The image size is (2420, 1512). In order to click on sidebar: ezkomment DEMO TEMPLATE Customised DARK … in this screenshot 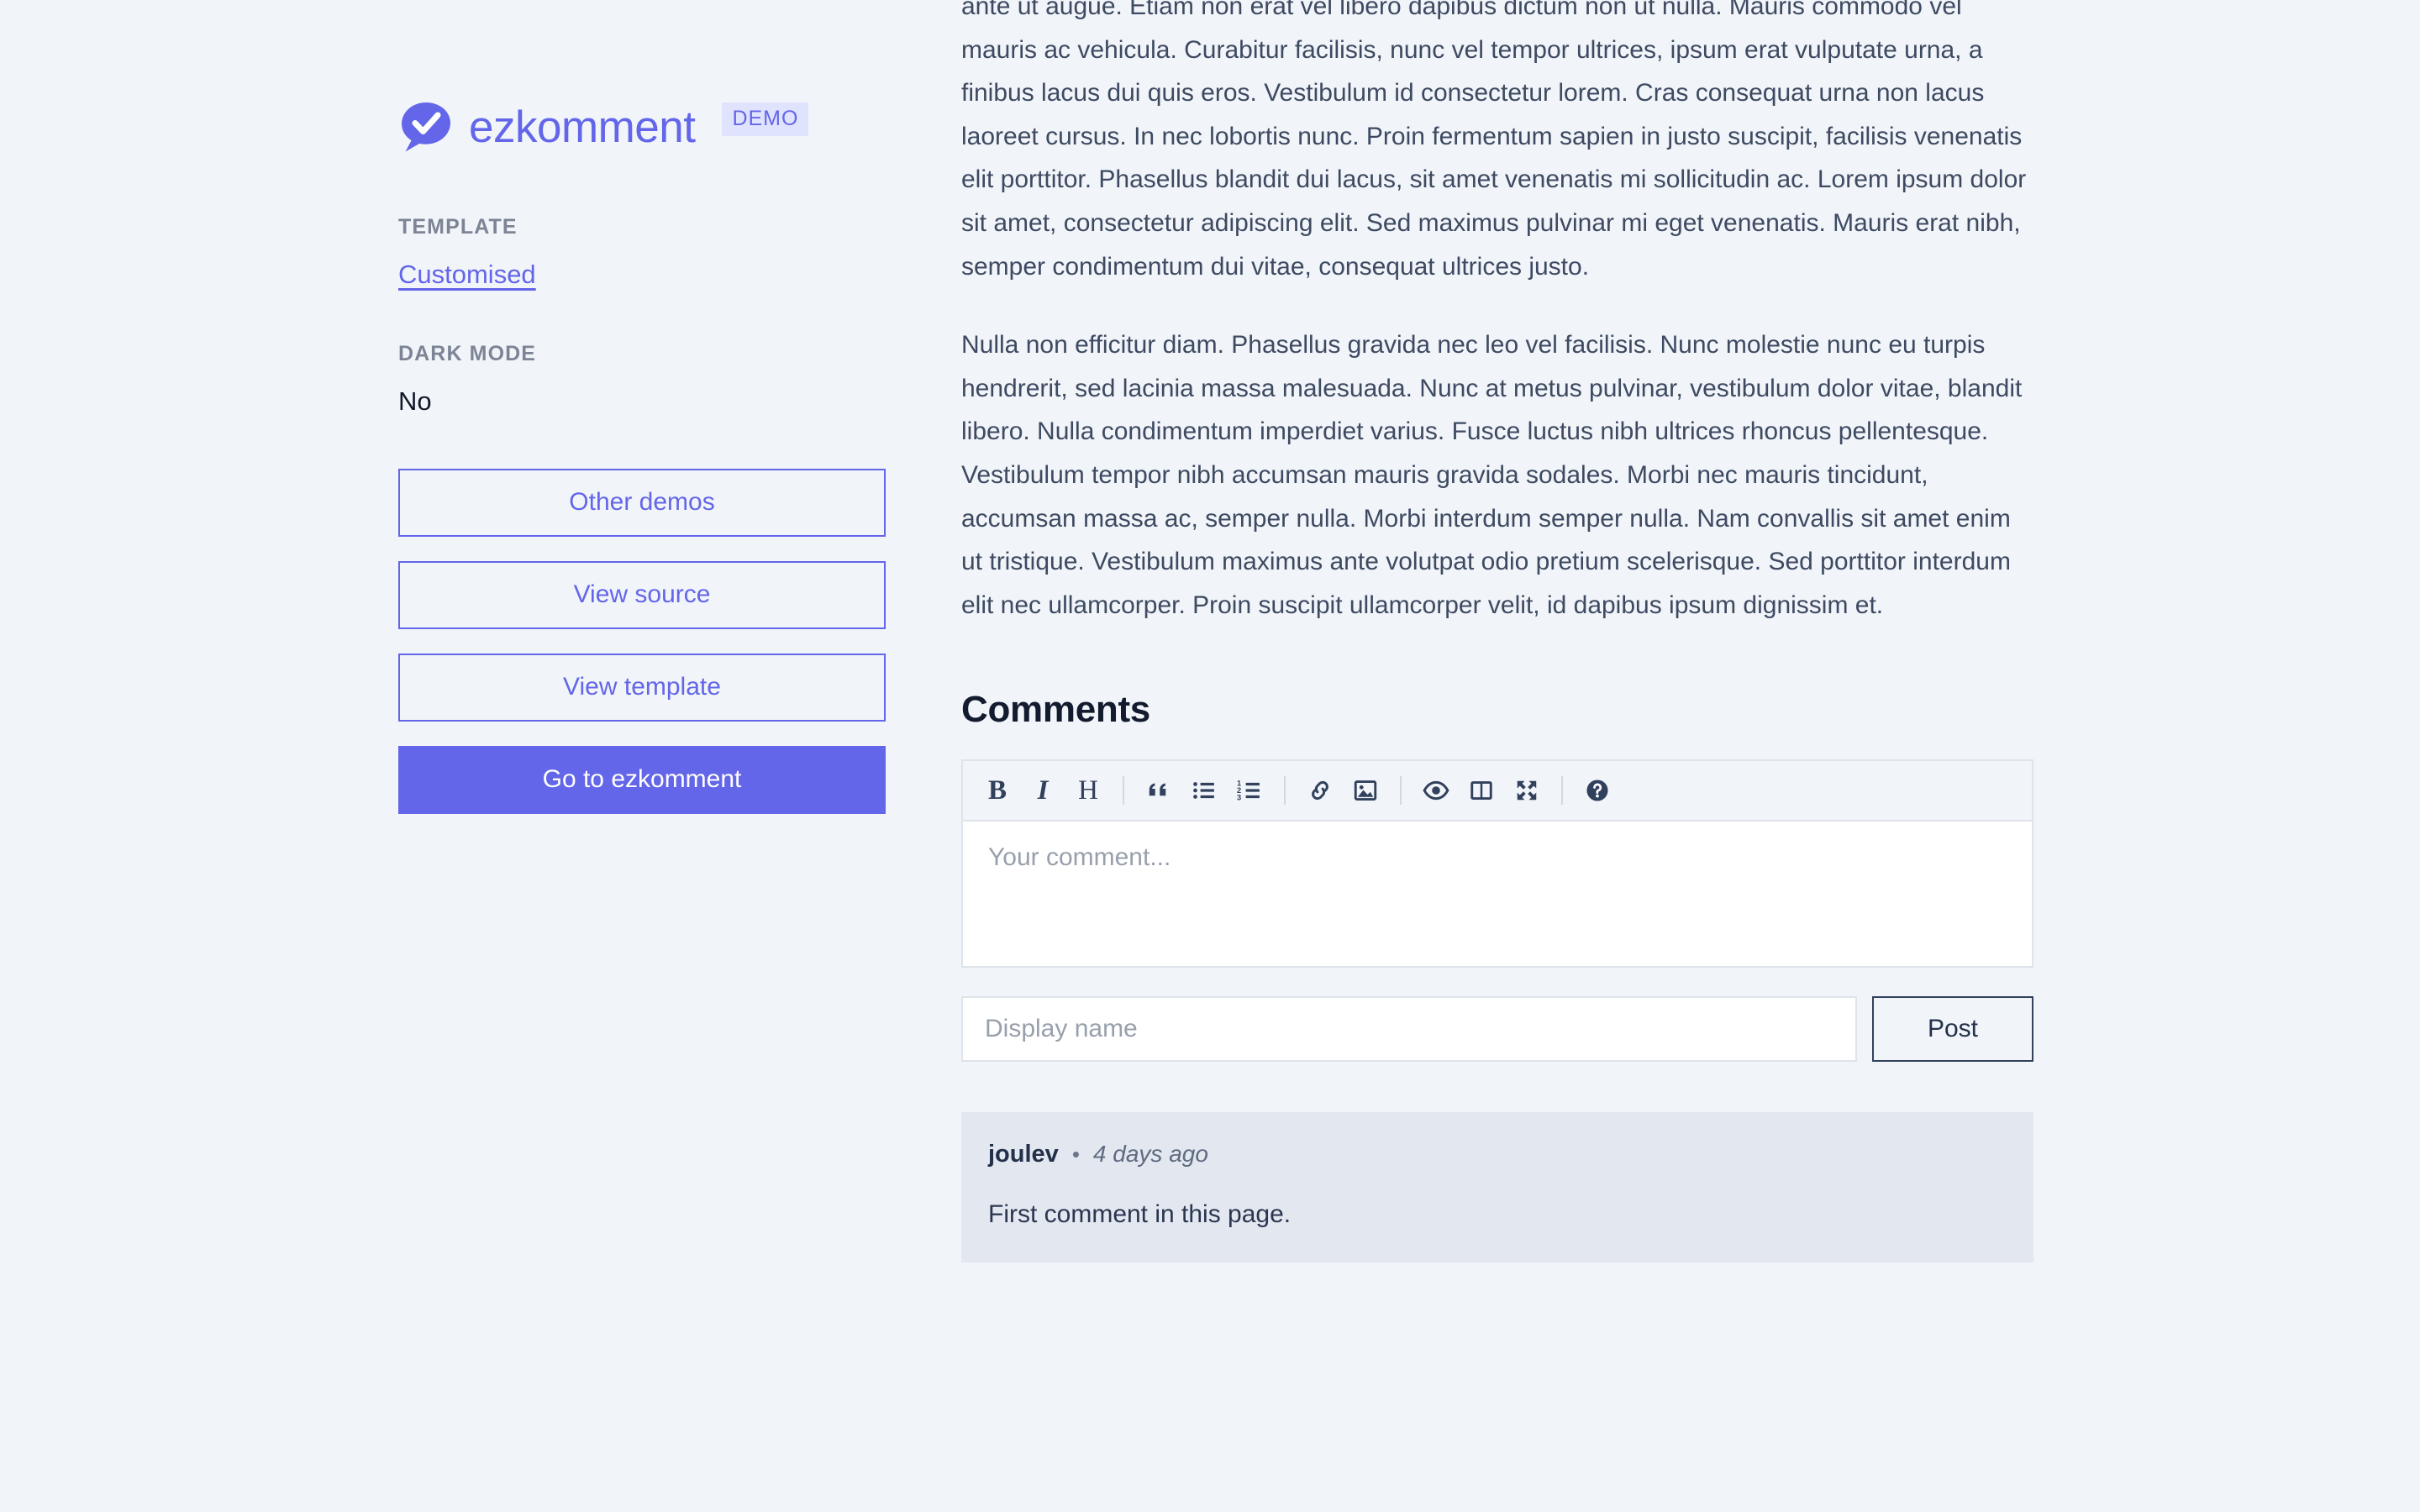, I will do `click(650, 468)`.